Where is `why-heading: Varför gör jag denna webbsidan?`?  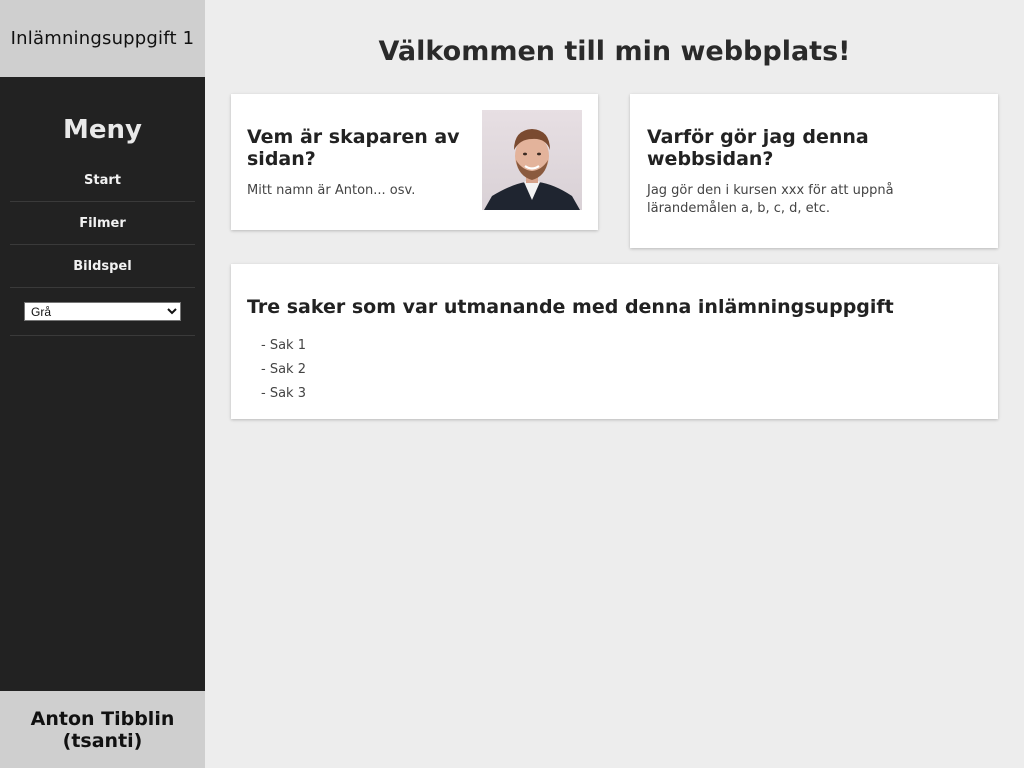
why-heading: Varför gör jag denna webbsidan? is located at coordinates (758, 148).